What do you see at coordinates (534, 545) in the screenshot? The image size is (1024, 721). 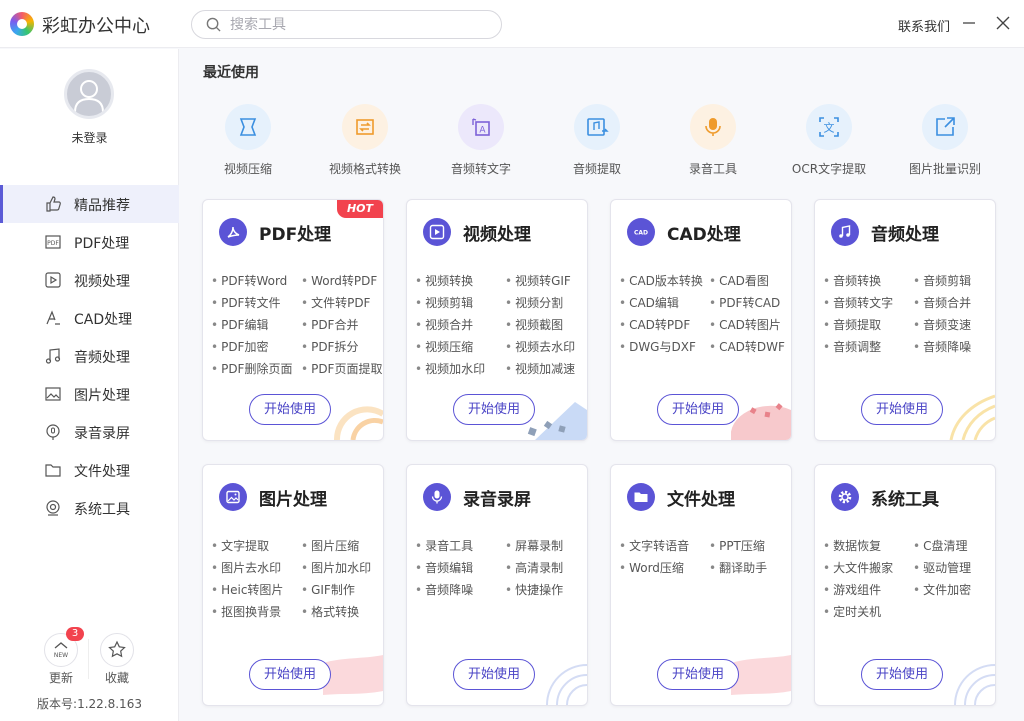 I see `feature-link: 屏幕录制` at bounding box center [534, 545].